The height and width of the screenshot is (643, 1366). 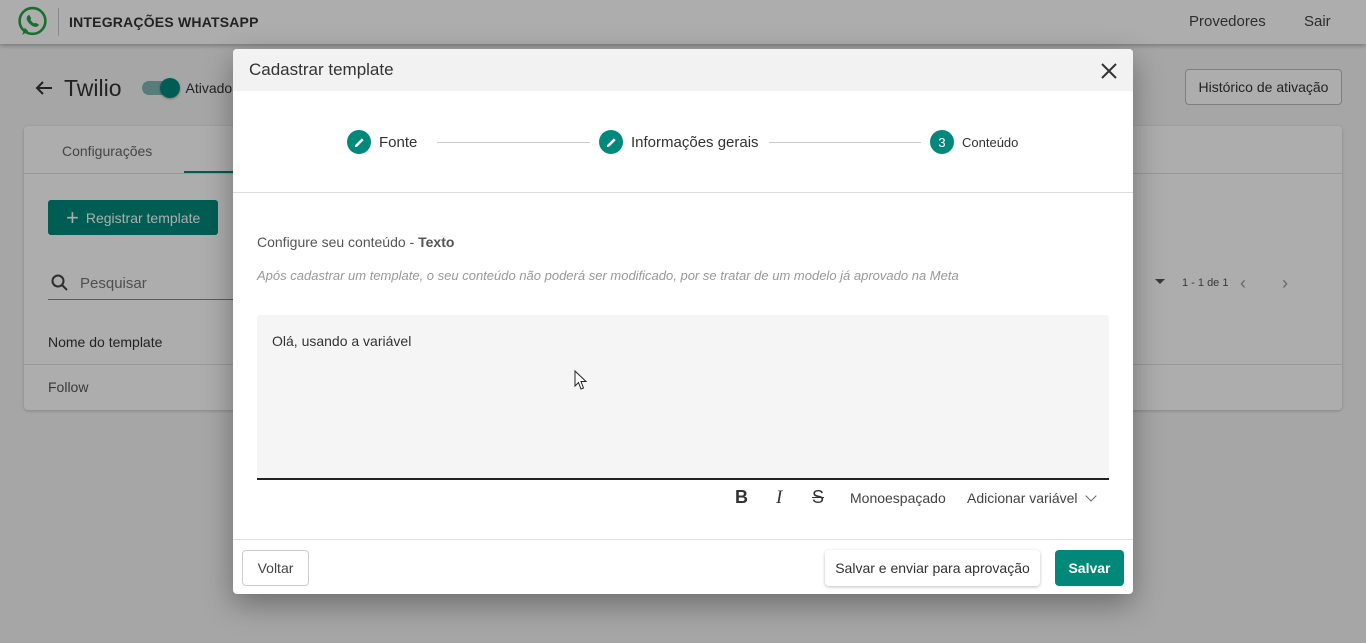 I want to click on dialog-header: Cadastrar template, so click(x=683, y=70).